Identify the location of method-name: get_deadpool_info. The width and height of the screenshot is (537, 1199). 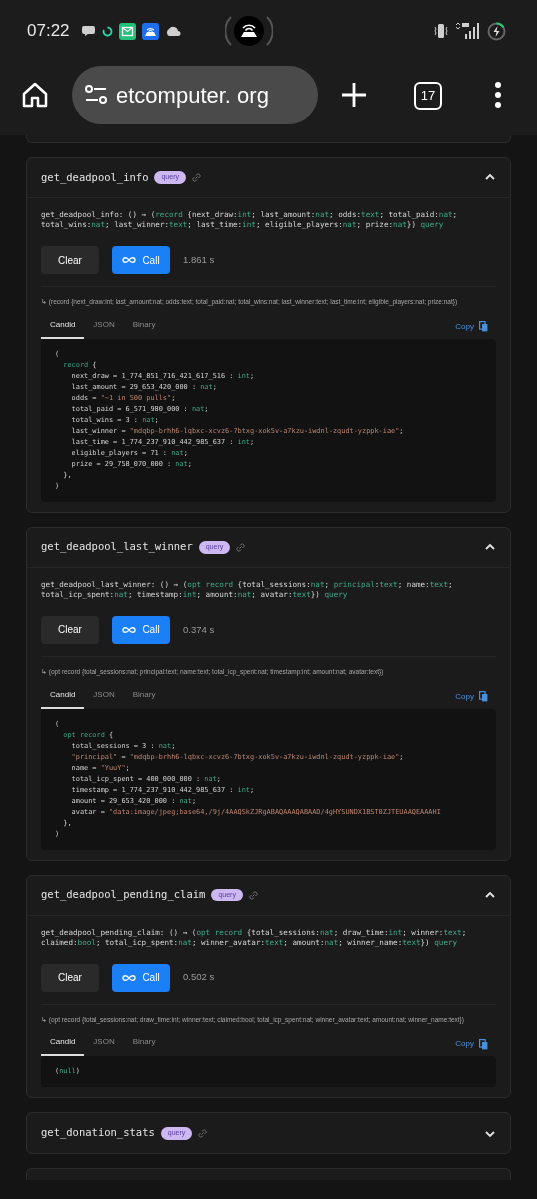
(95, 177).